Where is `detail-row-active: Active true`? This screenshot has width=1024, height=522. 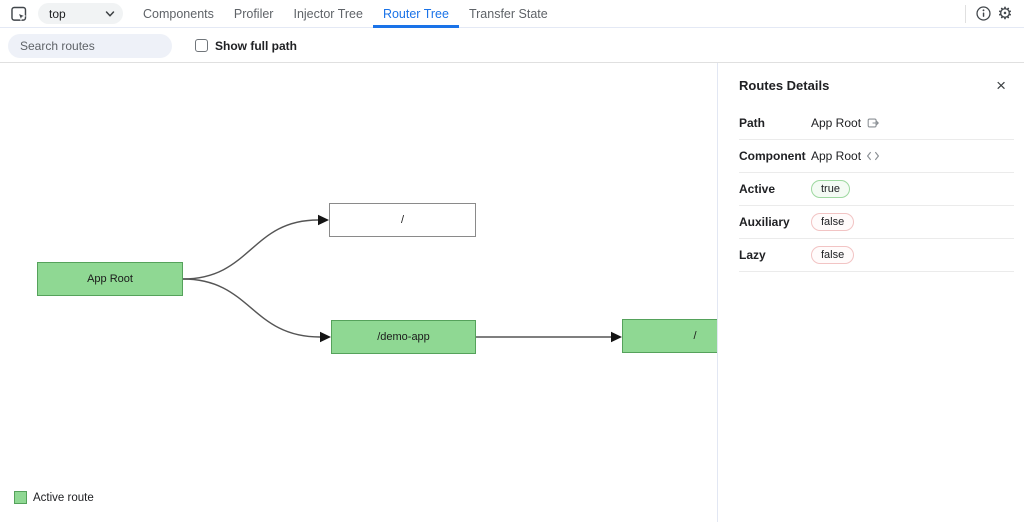
detail-row-active: Active true is located at coordinates (876, 189).